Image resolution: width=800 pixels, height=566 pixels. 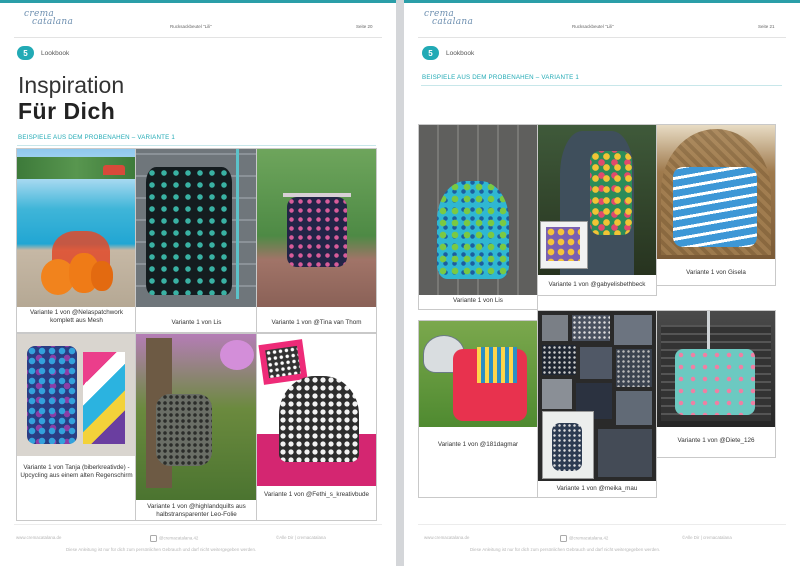 I want to click on page-gutter, so click(x=400, y=283).